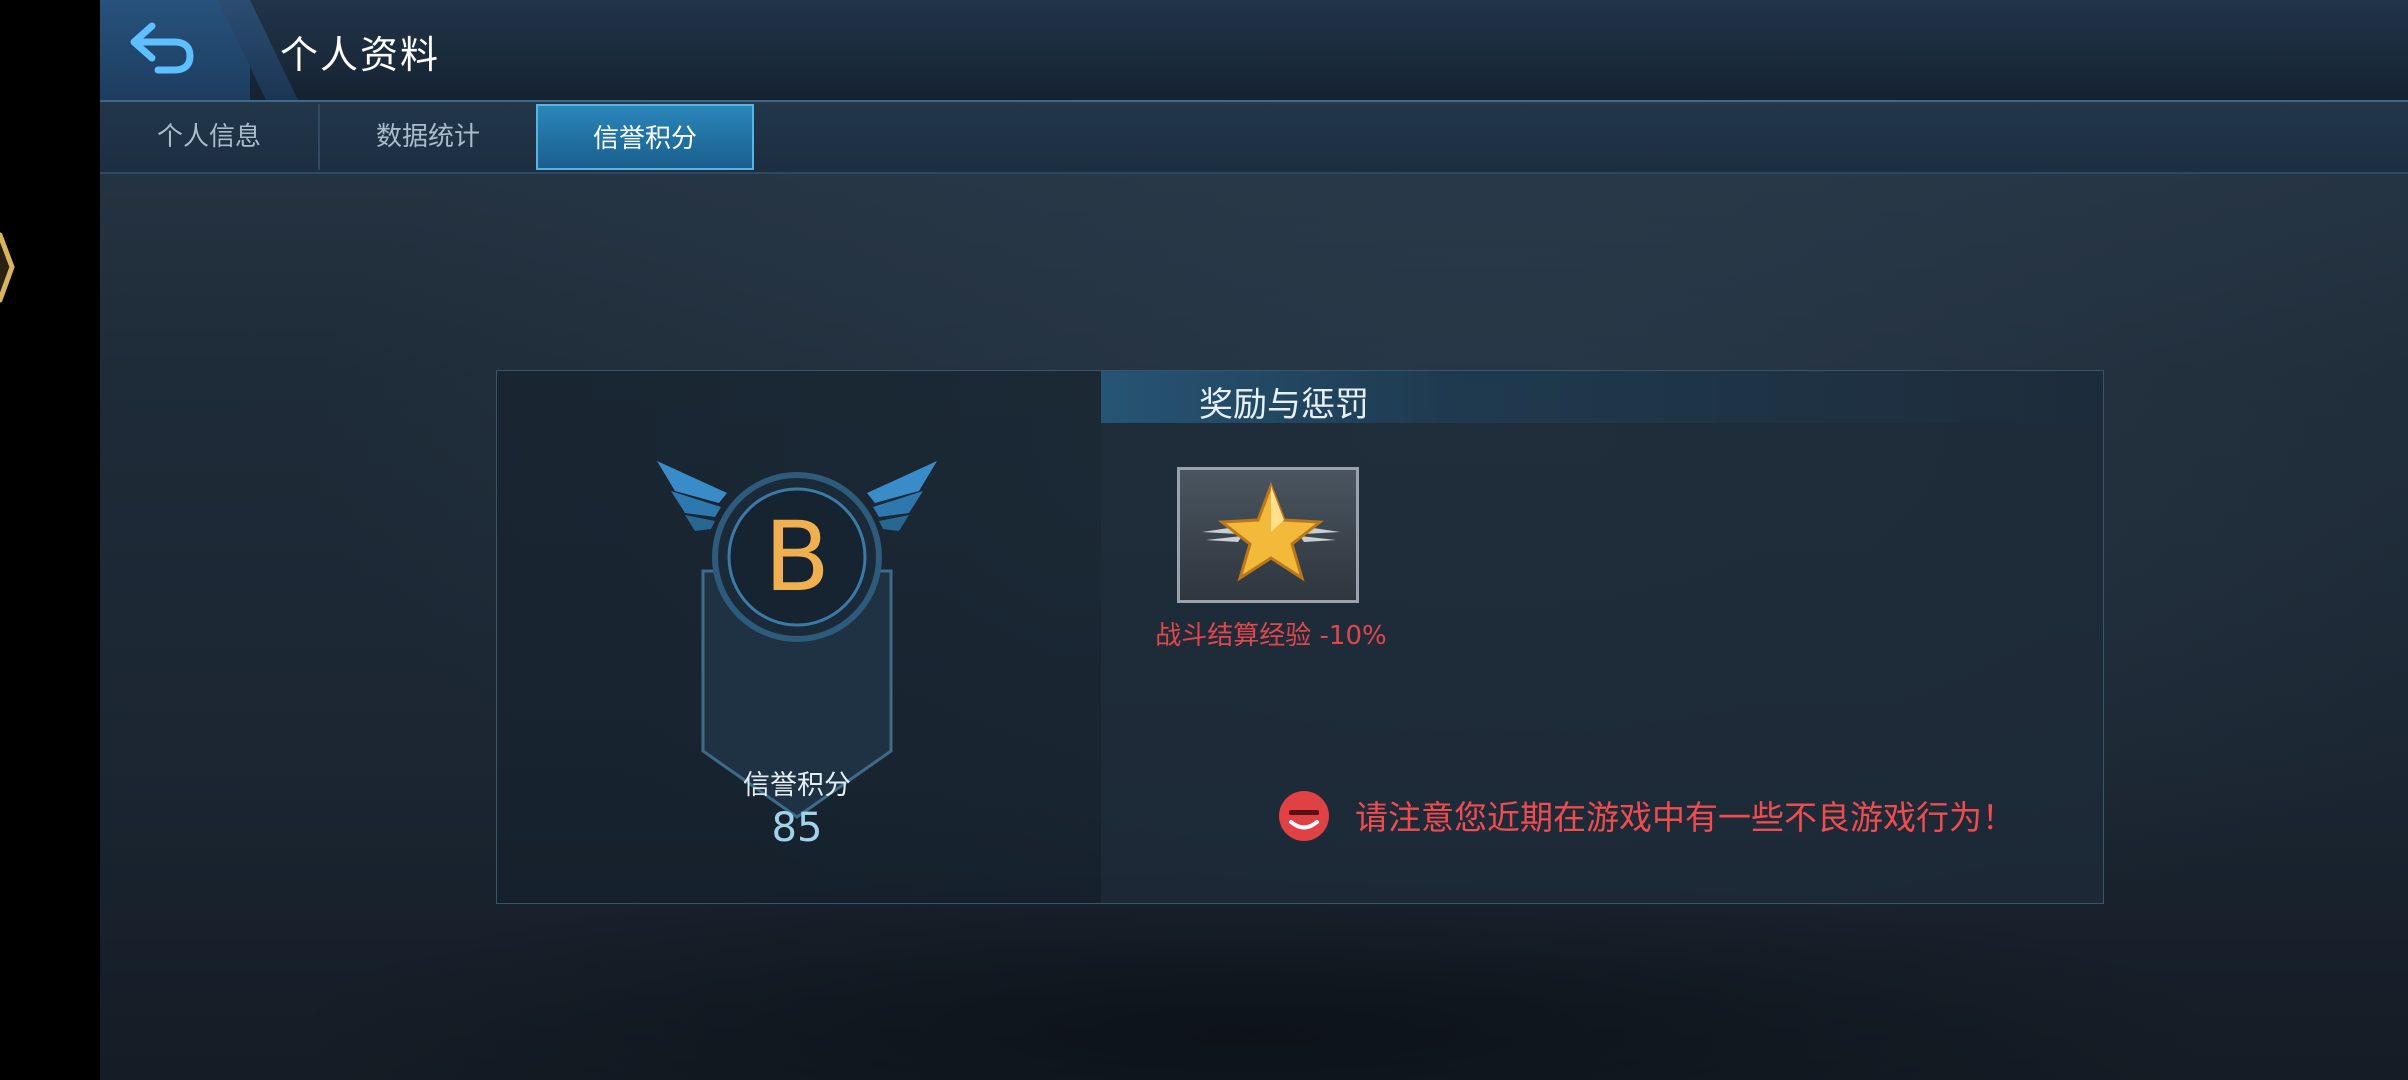 The image size is (2408, 1080). What do you see at coordinates (1304, 816) in the screenshot?
I see `red-face-icon` at bounding box center [1304, 816].